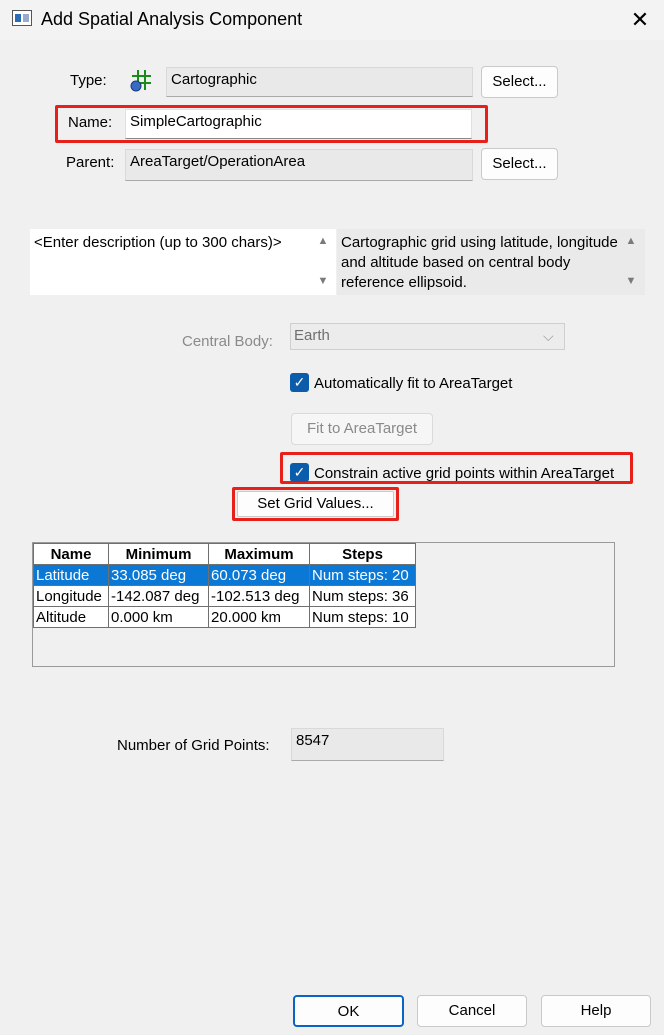 Image resolution: width=664 pixels, height=1035 pixels. Describe the element at coordinates (362, 596) in the screenshot. I see `table-cell: Num steps: 36` at that location.